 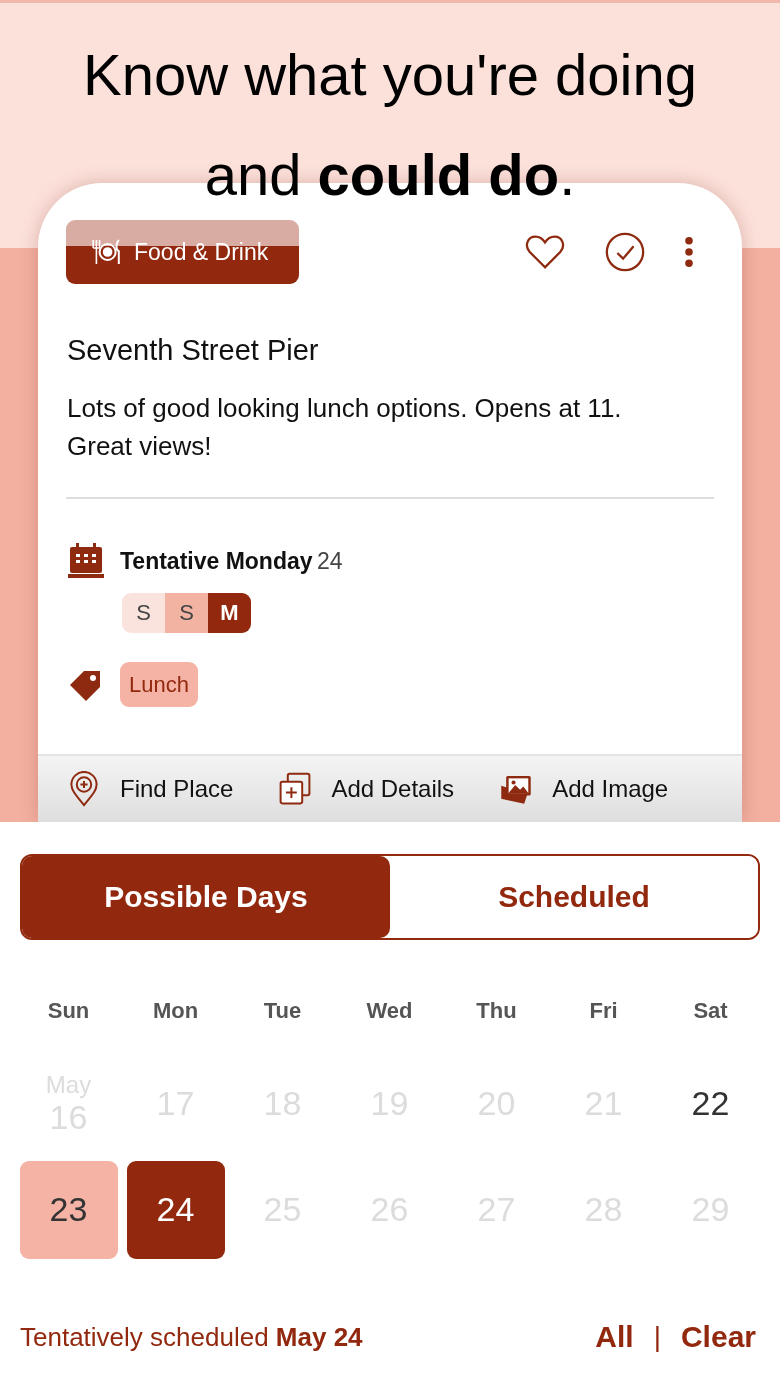 I want to click on clear-link: Clear, so click(x=718, y=1337).